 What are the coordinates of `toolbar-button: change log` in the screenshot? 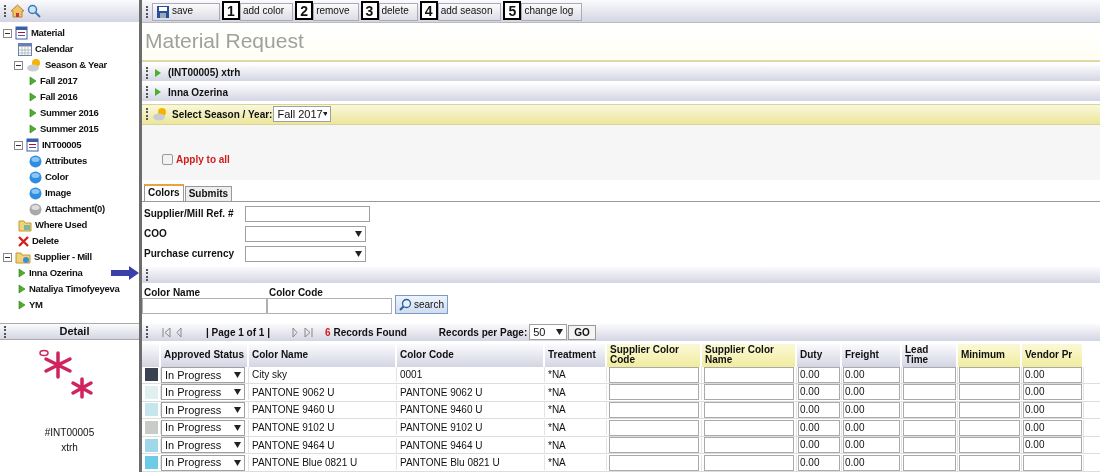 It's located at (552, 11).